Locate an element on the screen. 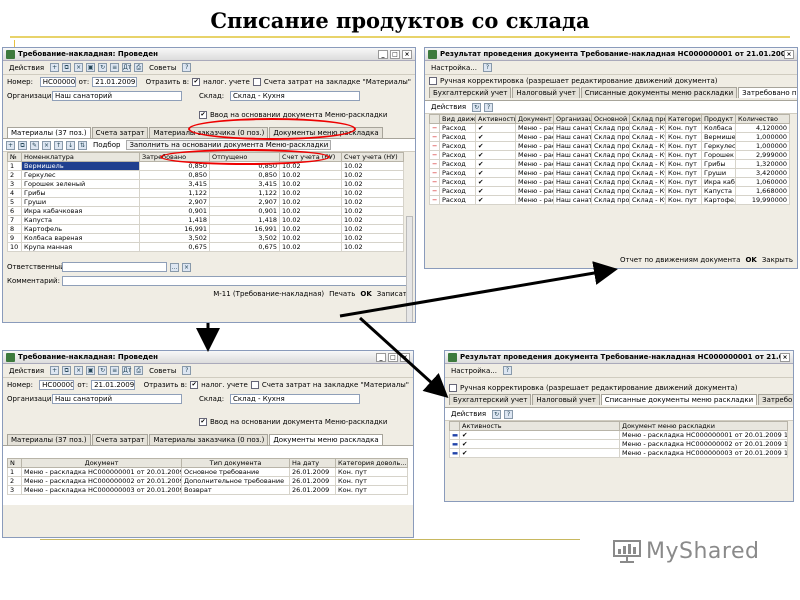  table-row: 9 Колбаса вареная 3,502 3,502 10.02 10.02 is located at coordinates (205, 238).